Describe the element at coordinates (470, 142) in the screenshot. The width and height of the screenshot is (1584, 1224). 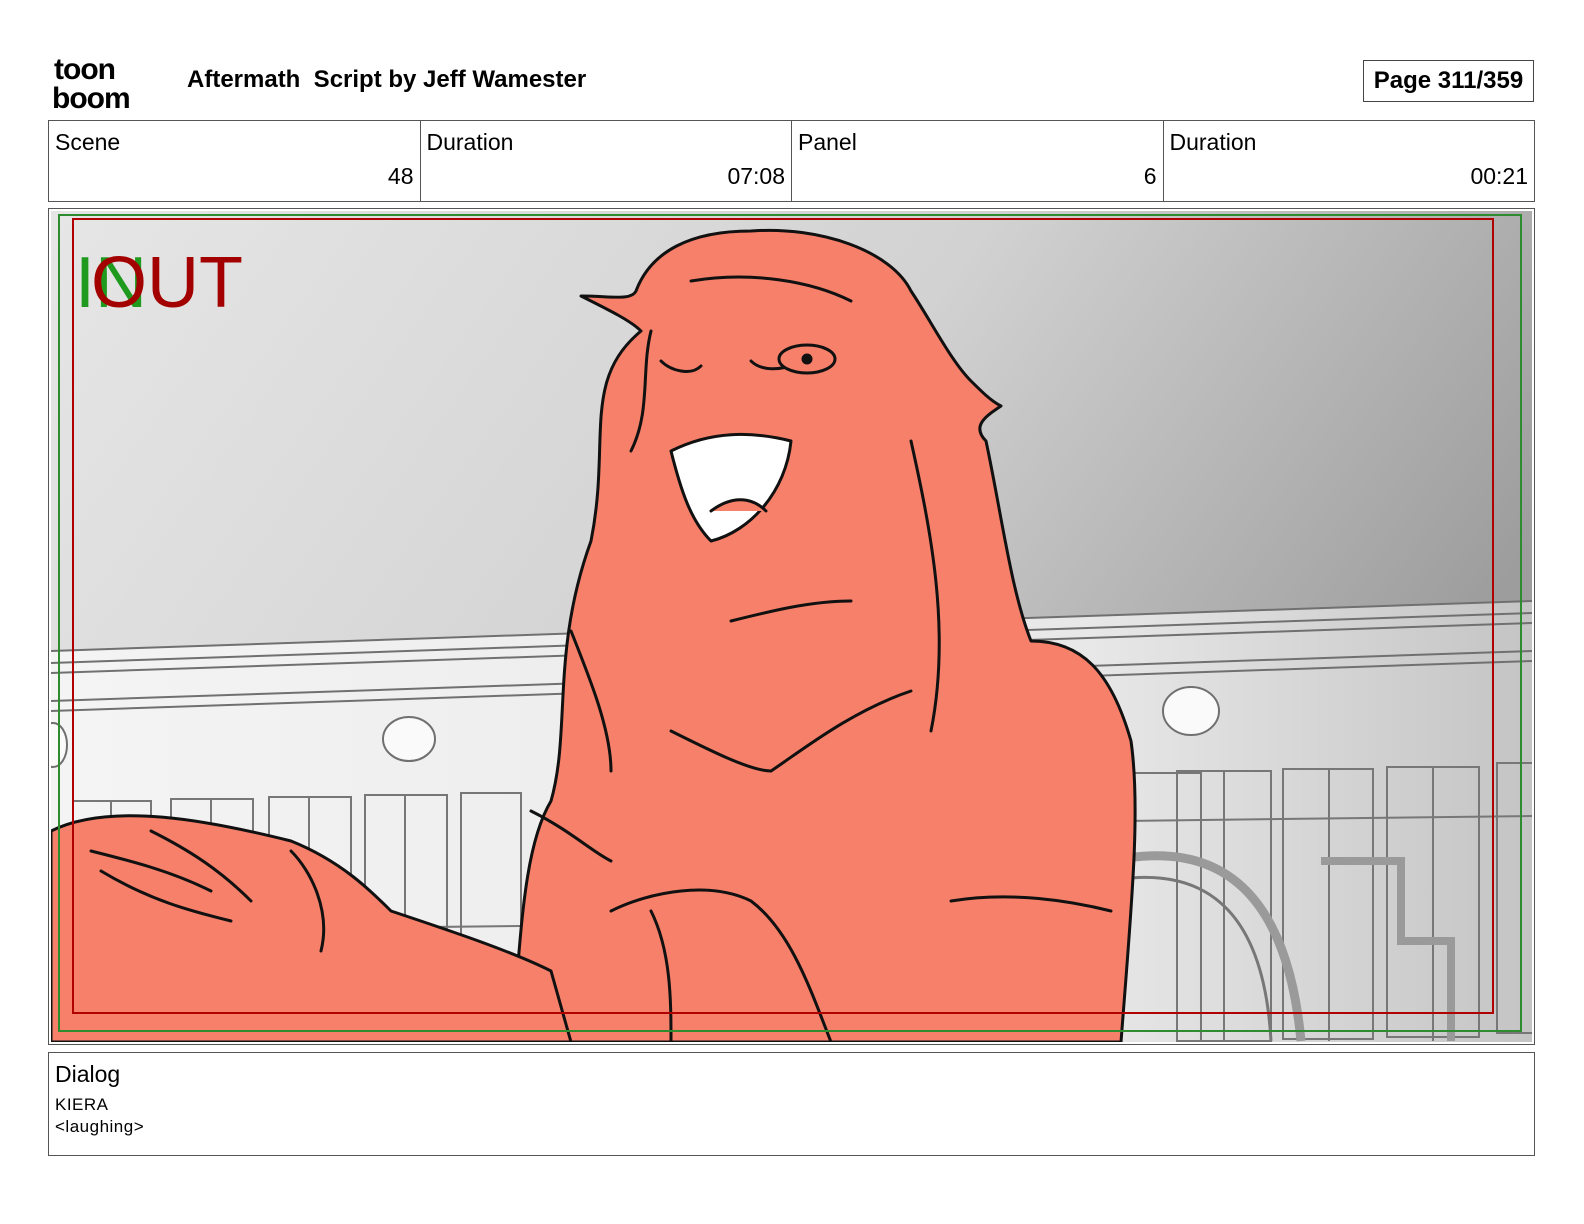
I see `scene-duration-label: Duration` at that location.